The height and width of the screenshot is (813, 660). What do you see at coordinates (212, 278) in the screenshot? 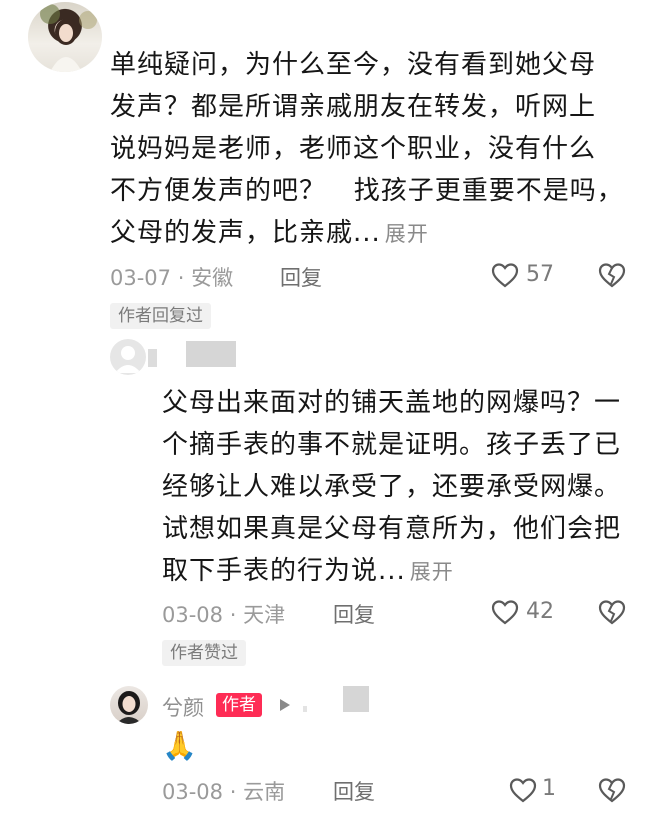
I see `comment-location: 安徽` at bounding box center [212, 278].